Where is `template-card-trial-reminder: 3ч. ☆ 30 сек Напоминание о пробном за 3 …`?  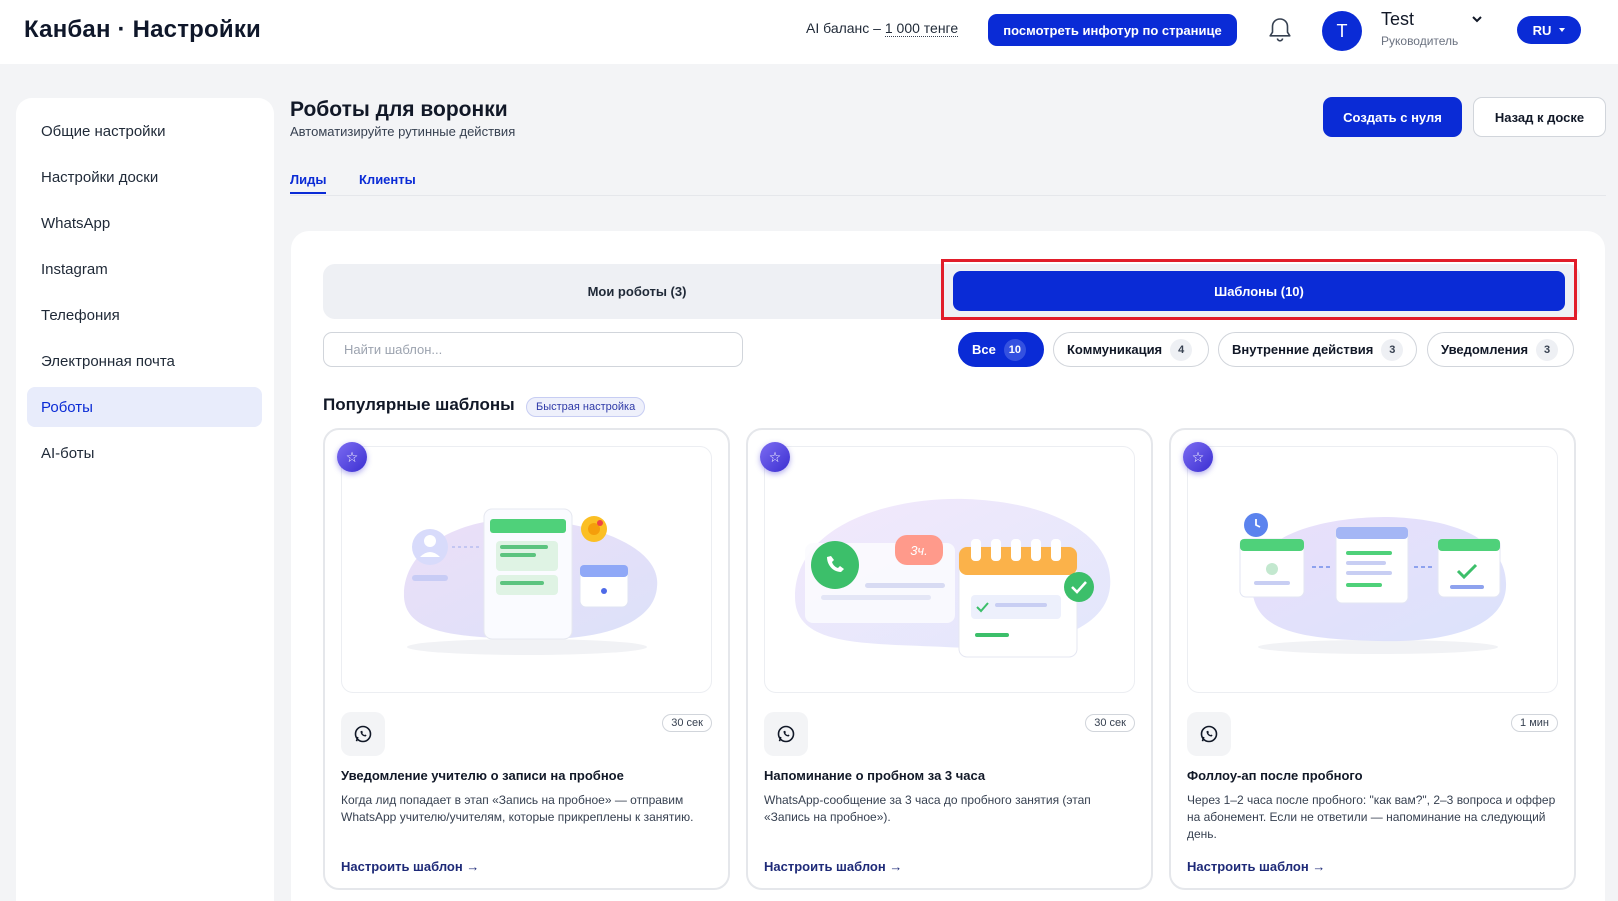 template-card-trial-reminder: 3ч. ☆ 30 сек Напоминание о пробном за 3 … is located at coordinates (949, 659).